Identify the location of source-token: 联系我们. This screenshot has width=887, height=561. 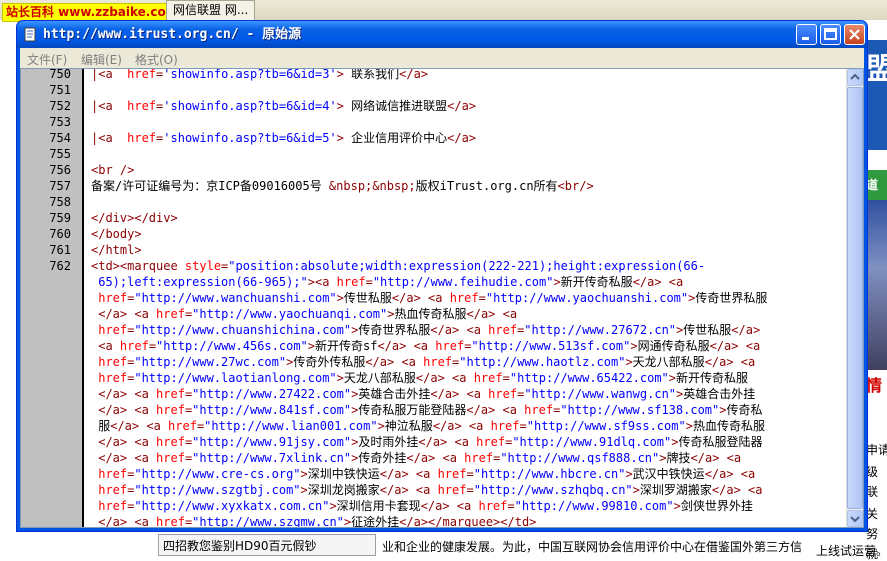
(375, 75).